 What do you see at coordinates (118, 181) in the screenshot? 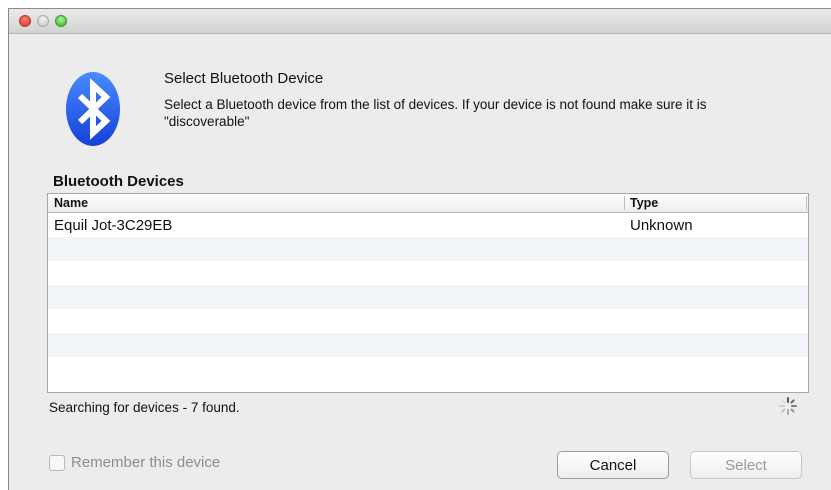
I see `devices-section-title: Bluetooth Devices` at bounding box center [118, 181].